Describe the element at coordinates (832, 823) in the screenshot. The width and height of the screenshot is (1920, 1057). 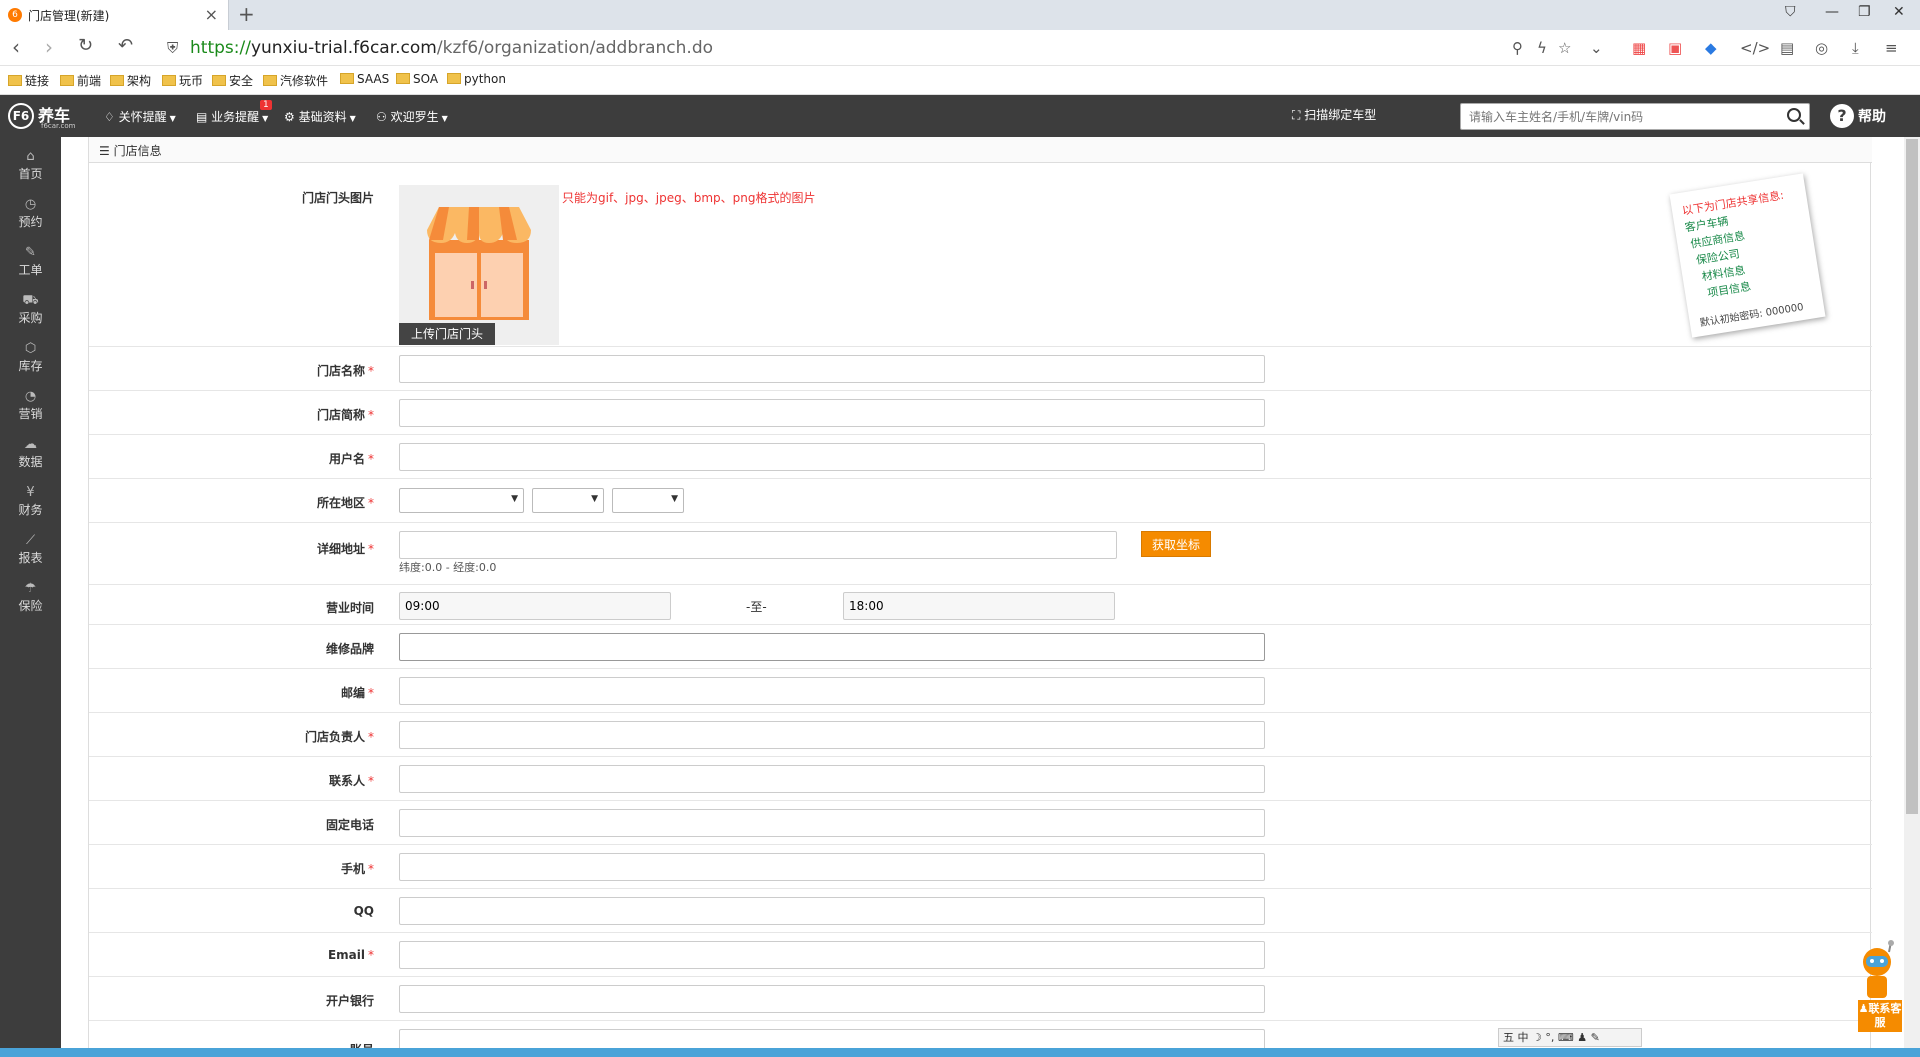
I see `phone-input` at that location.